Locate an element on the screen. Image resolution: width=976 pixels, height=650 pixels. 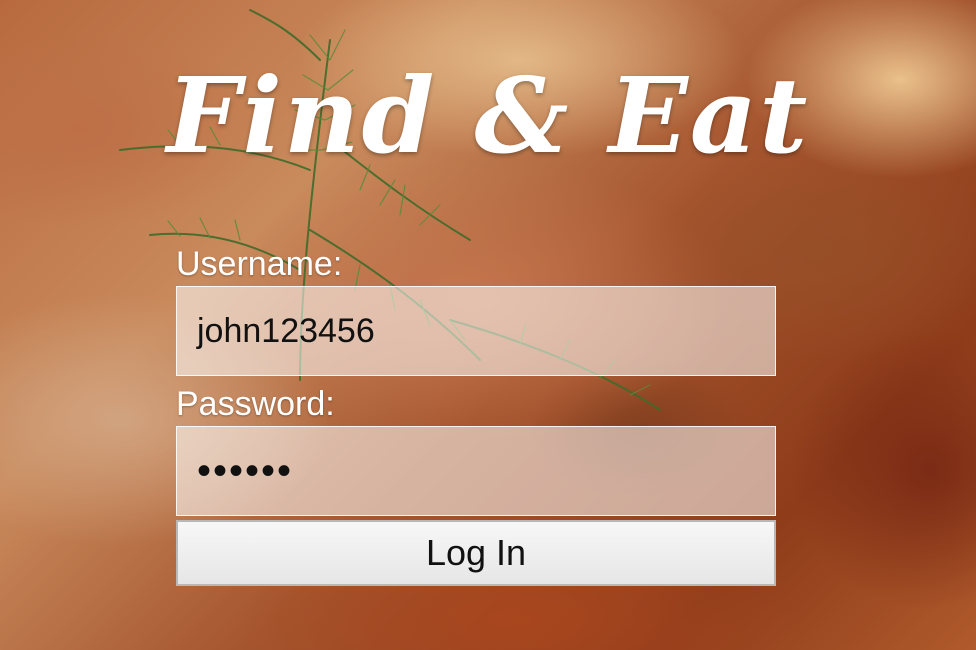
username-field: john123456 is located at coordinates (476, 331).